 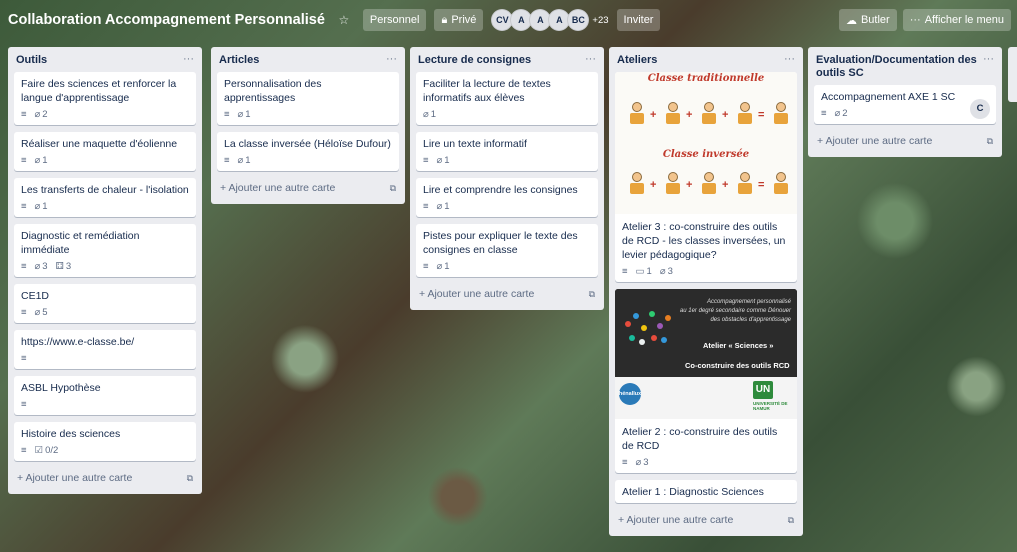 What do you see at coordinates (888, 97) in the screenshot?
I see `card-title: Accompagnement AXE 1 SC` at bounding box center [888, 97].